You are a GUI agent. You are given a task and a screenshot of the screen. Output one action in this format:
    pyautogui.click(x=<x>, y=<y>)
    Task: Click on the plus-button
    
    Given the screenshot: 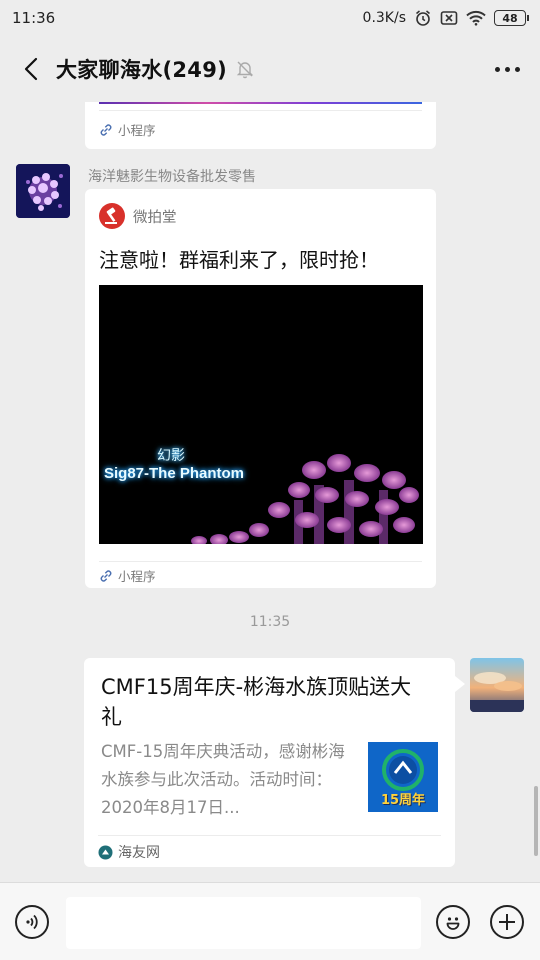 What is the action you would take?
    pyautogui.click(x=507, y=922)
    